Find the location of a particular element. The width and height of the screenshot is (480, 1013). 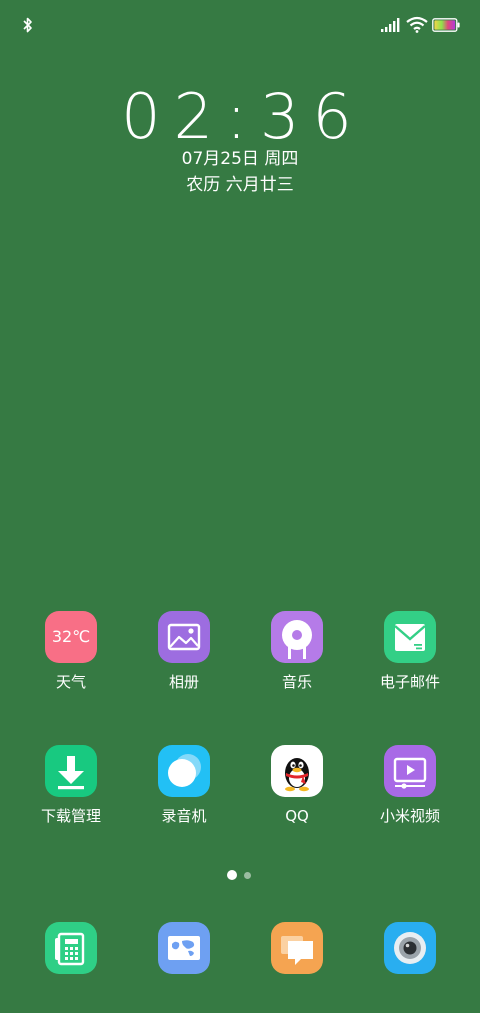

app-mi-video: 小米视频 is located at coordinates (410, 790).